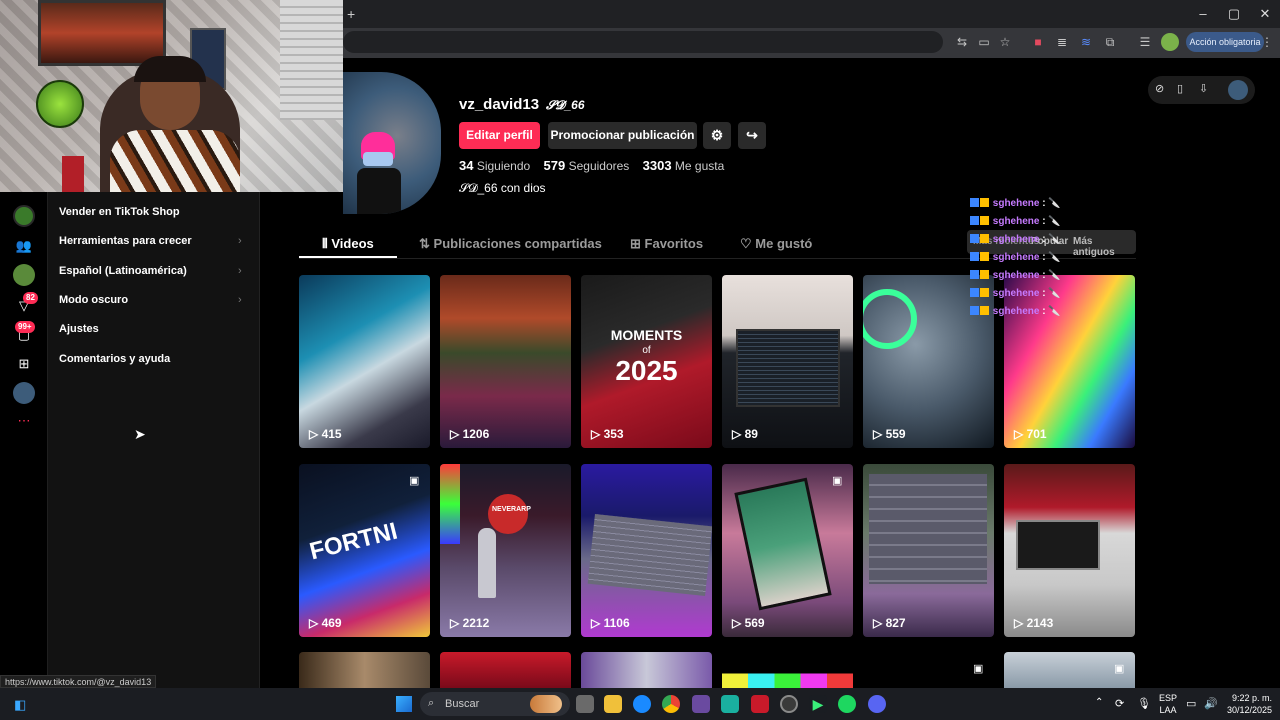 The height and width of the screenshot is (720, 1280). I want to click on video-thumbnail: FORTNI ▣ ▷ 469, so click(364, 550).